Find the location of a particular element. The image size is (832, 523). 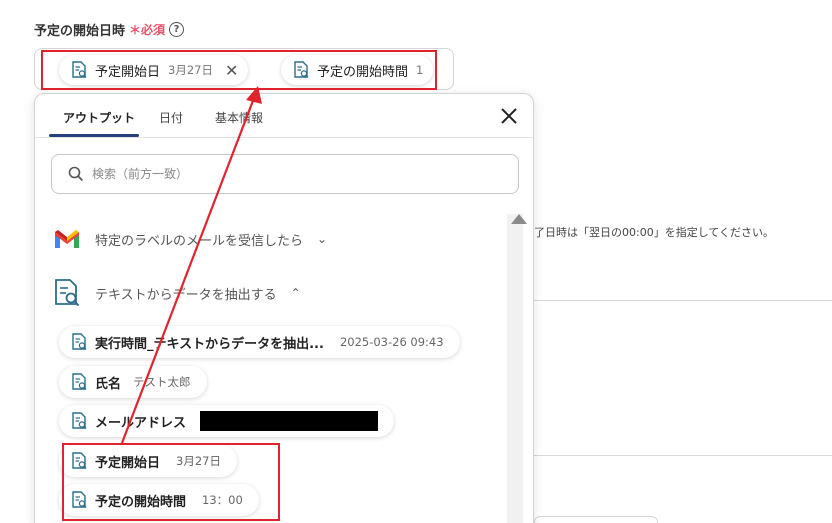

item-value: 13：00 is located at coordinates (222, 500).